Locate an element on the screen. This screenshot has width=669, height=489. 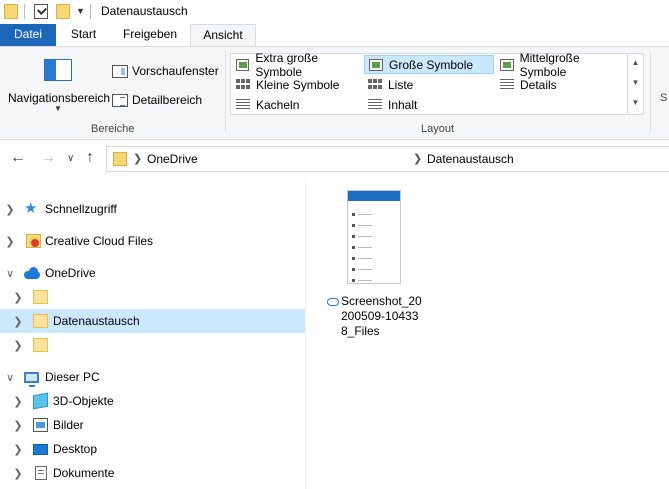
layout-option-tiles: Kacheln is located at coordinates (297, 104).